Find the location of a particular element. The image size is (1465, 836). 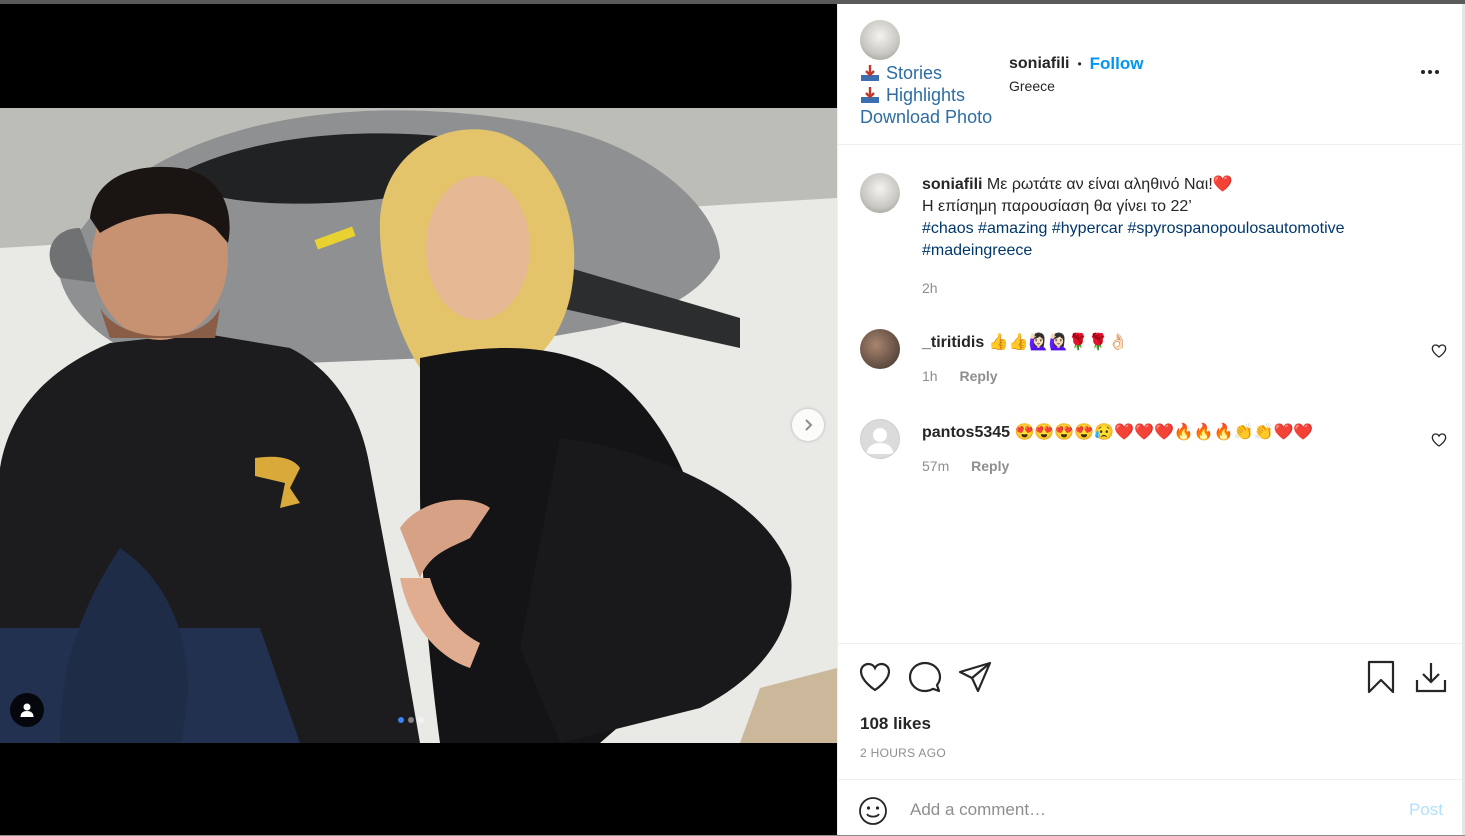

add-comment-bar: Post is located at coordinates (1150, 807).